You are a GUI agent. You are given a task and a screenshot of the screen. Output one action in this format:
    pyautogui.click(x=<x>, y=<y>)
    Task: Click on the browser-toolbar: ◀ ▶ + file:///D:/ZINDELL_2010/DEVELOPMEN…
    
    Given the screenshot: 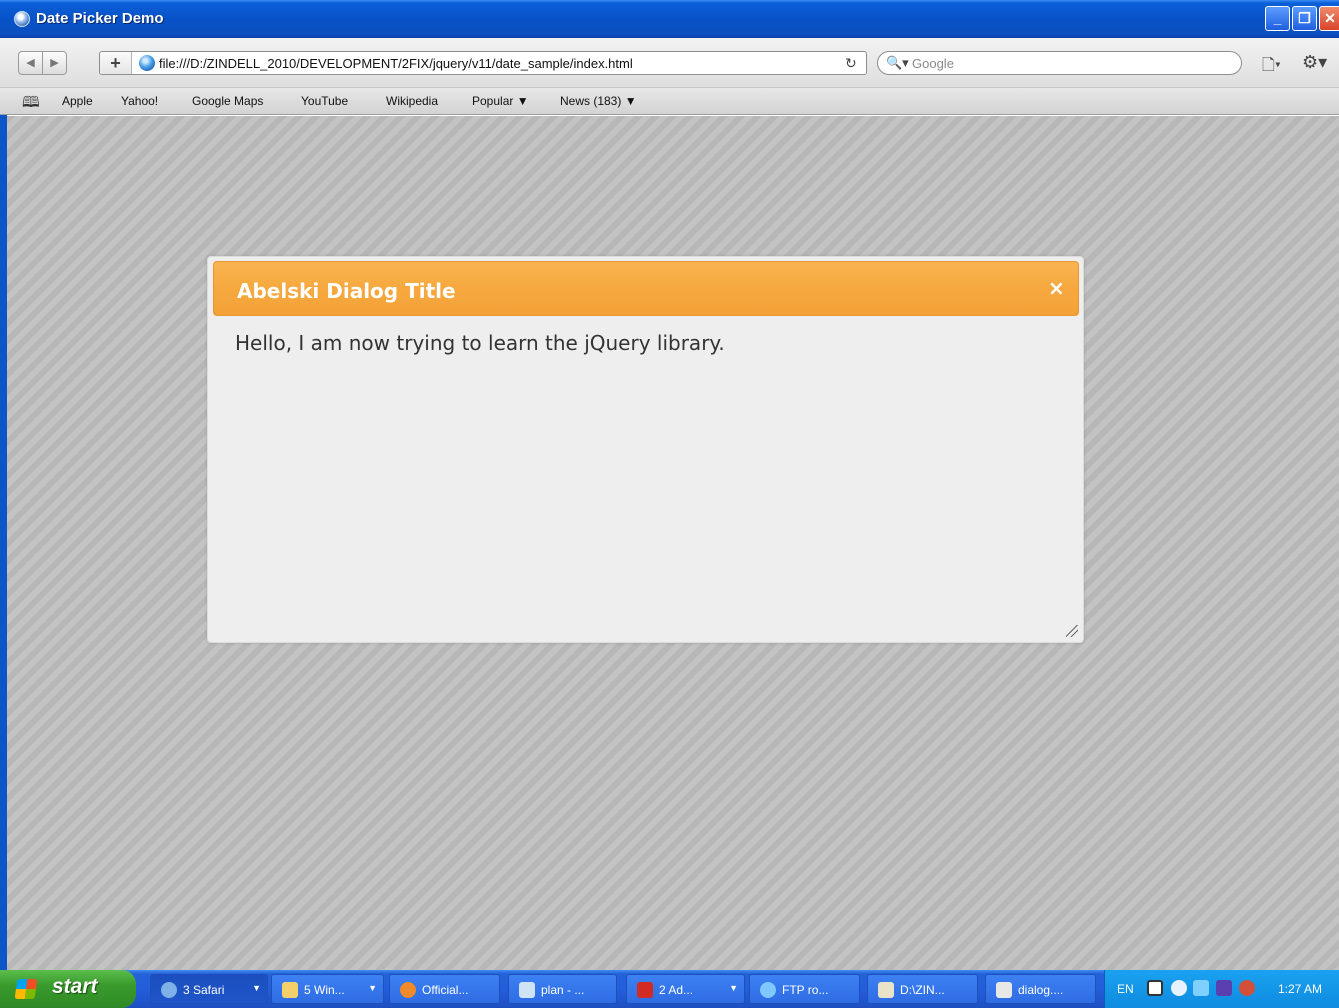 What is the action you would take?
    pyautogui.click(x=669, y=63)
    